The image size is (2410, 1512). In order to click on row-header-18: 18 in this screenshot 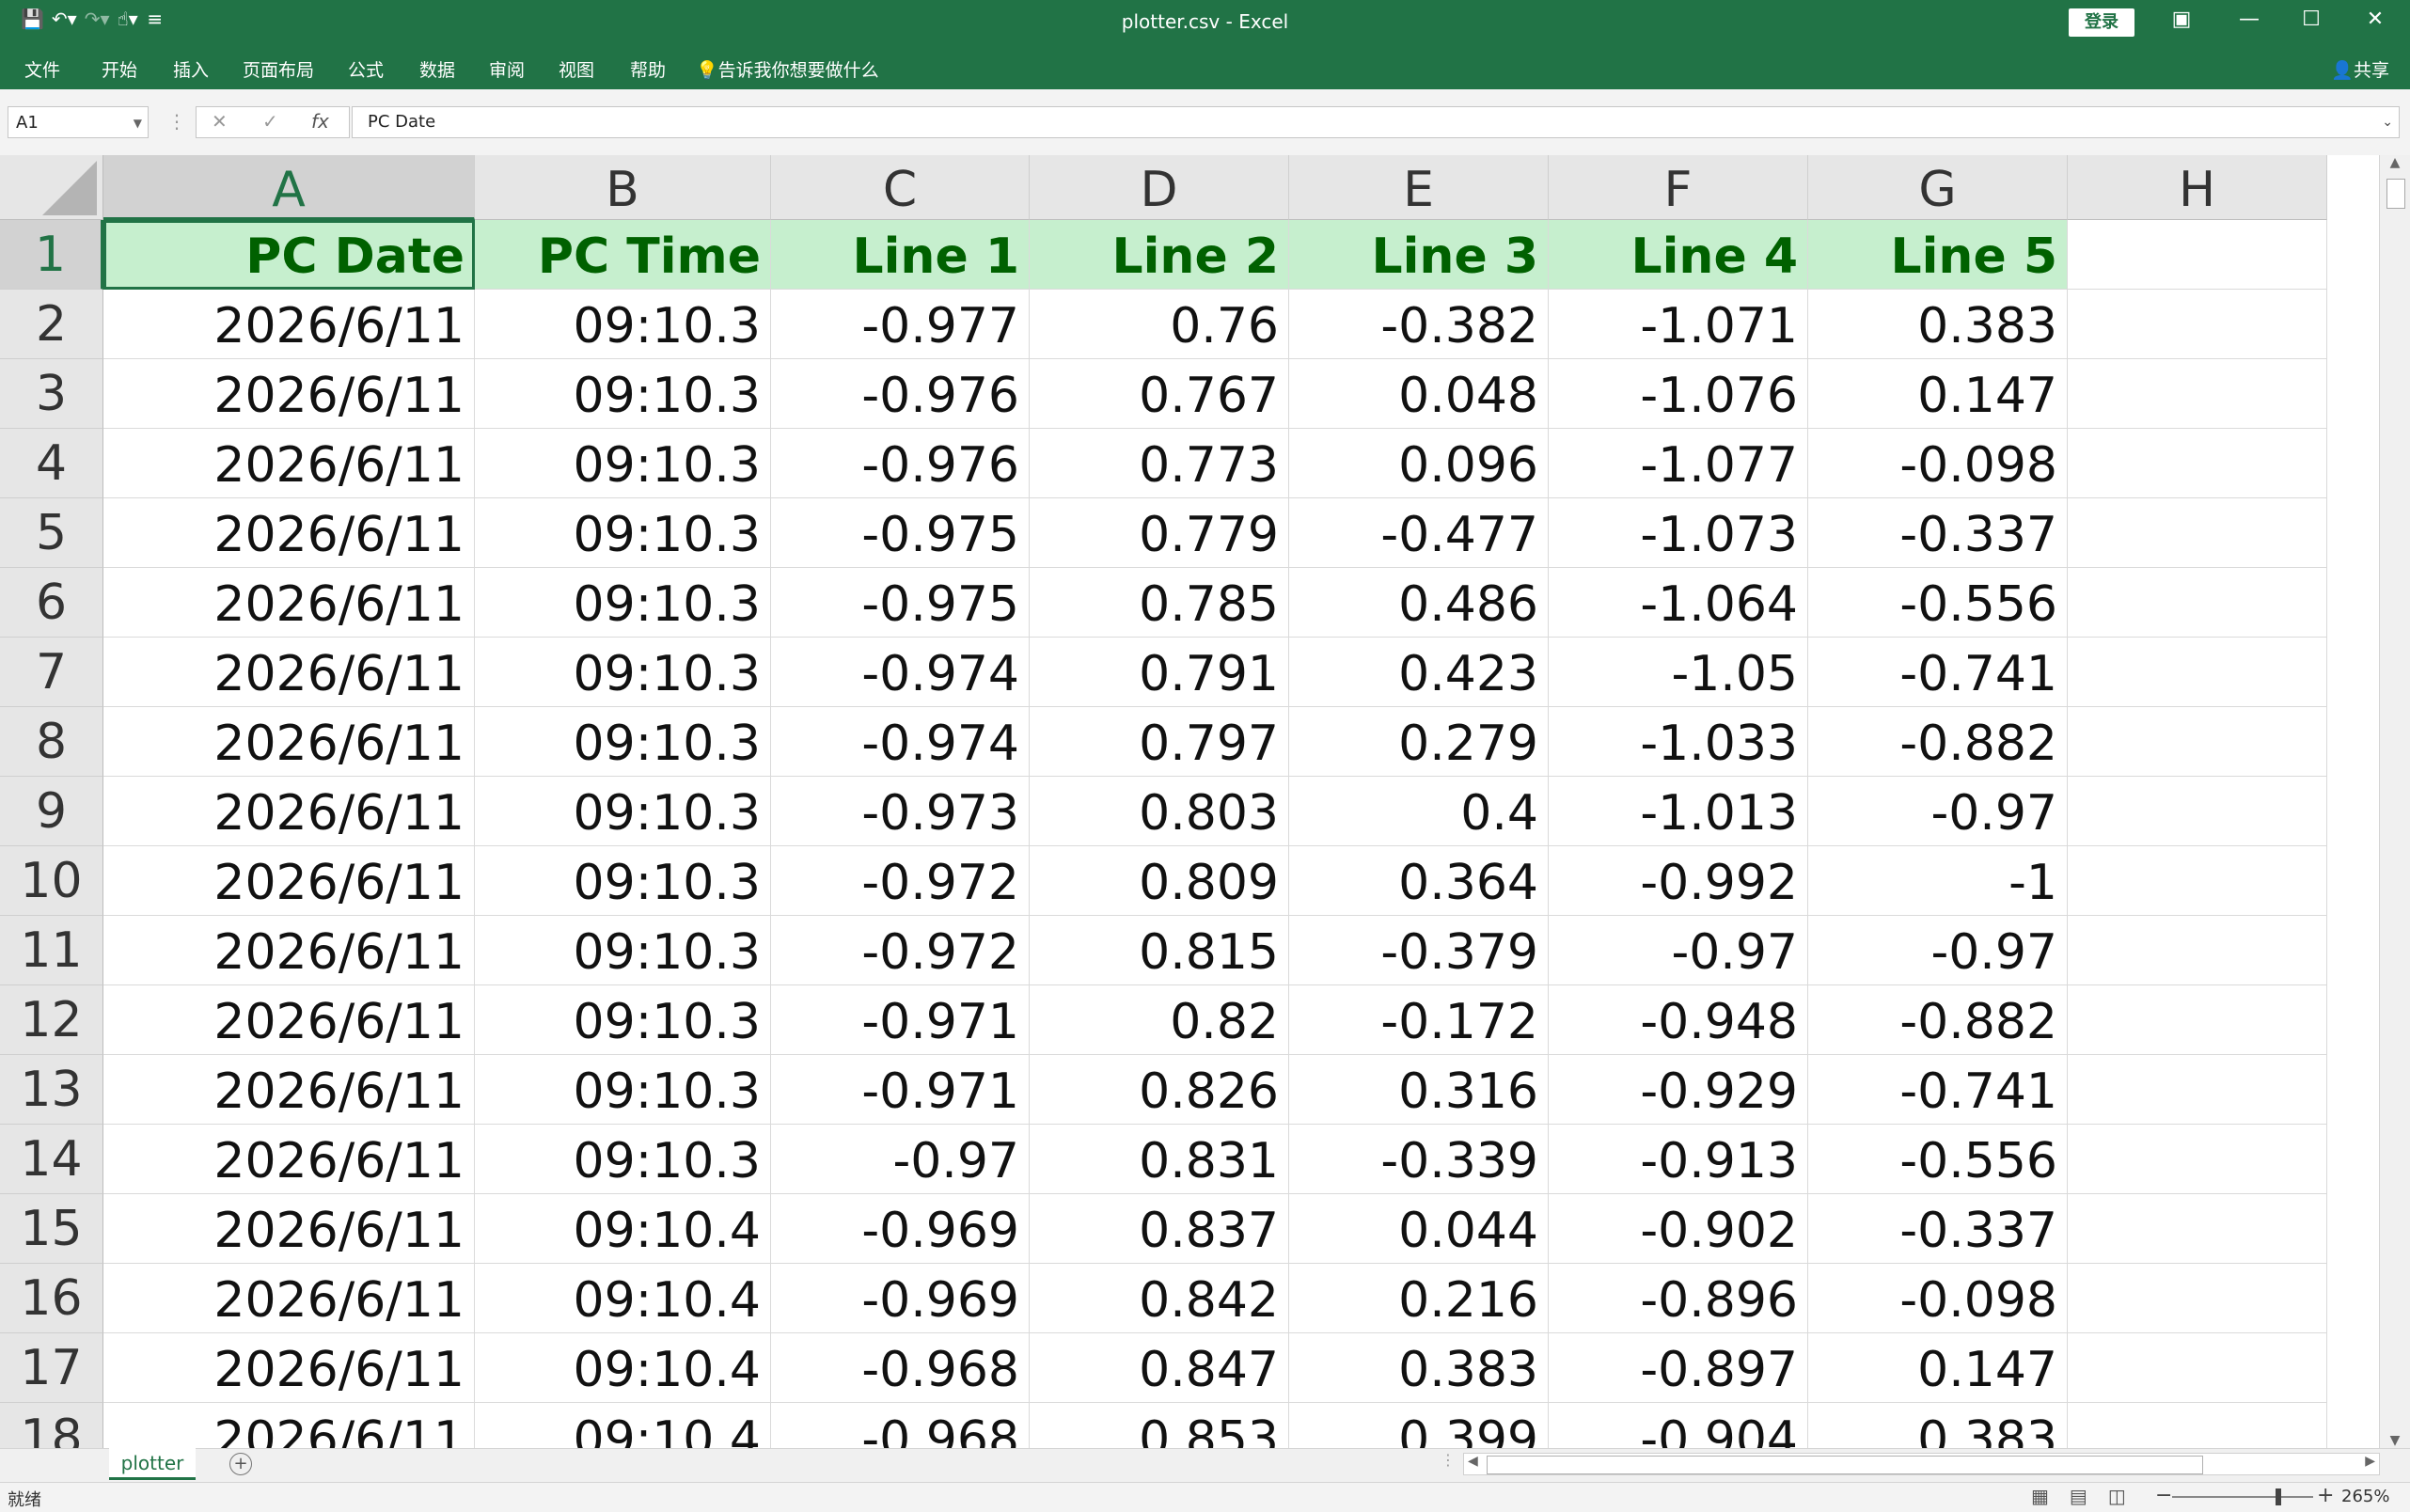, I will do `click(51, 1425)`.